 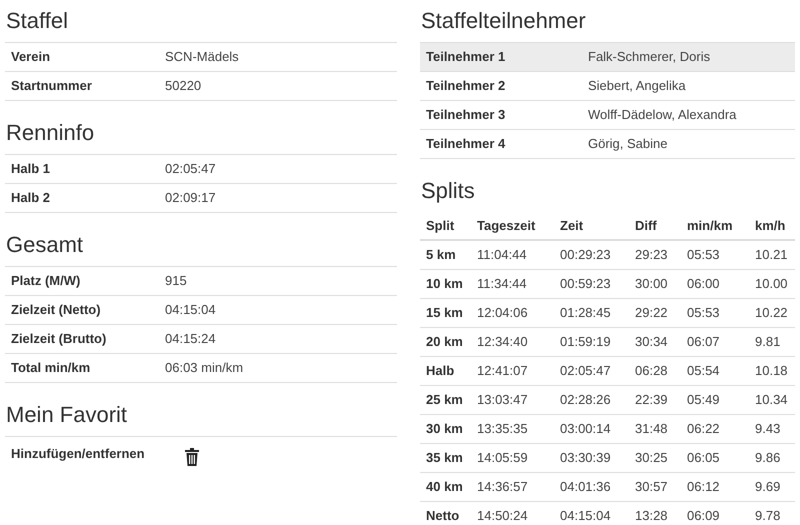 I want to click on table-cell-text: 25 km, so click(x=444, y=400).